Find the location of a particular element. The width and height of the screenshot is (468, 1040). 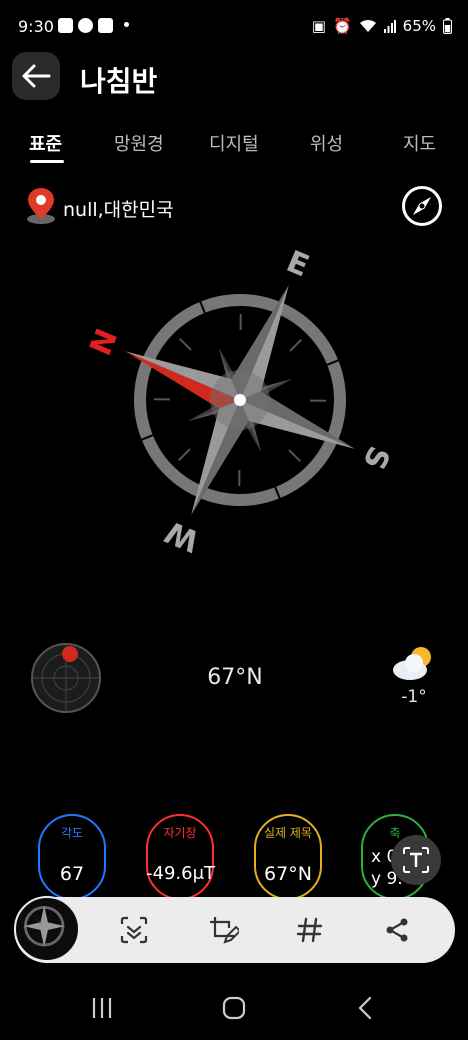

level-dial-icon is located at coordinates (66, 678).